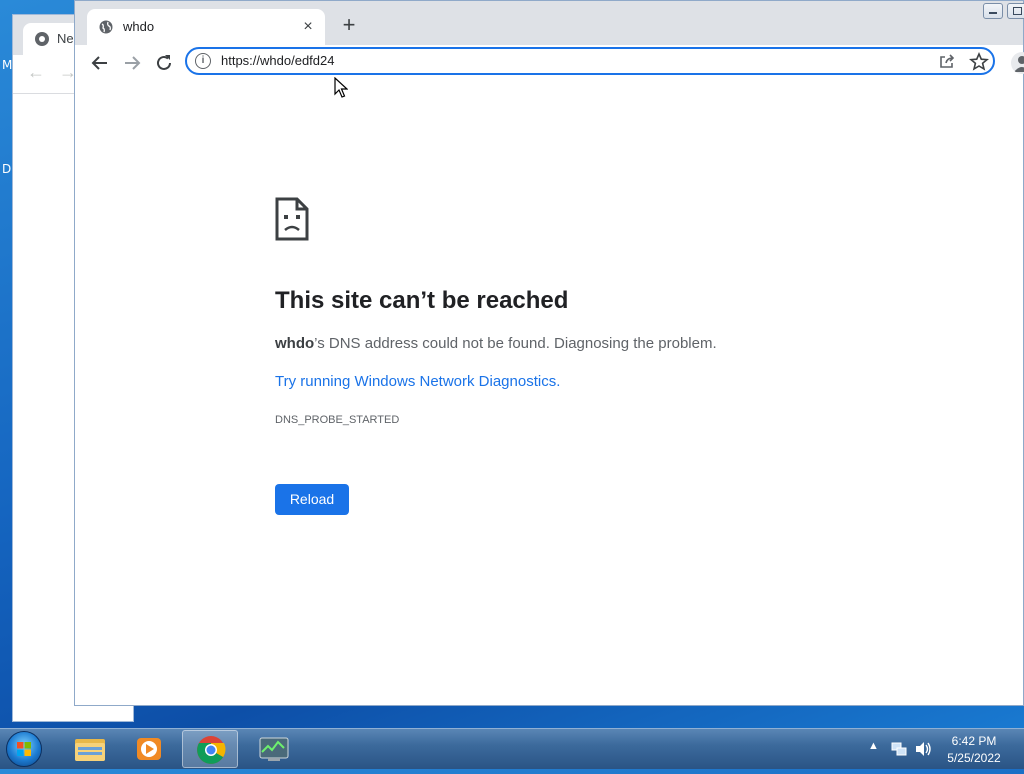 Image resolution: width=1024 pixels, height=774 pixels. I want to click on tab-strip: whdo × +, so click(549, 23).